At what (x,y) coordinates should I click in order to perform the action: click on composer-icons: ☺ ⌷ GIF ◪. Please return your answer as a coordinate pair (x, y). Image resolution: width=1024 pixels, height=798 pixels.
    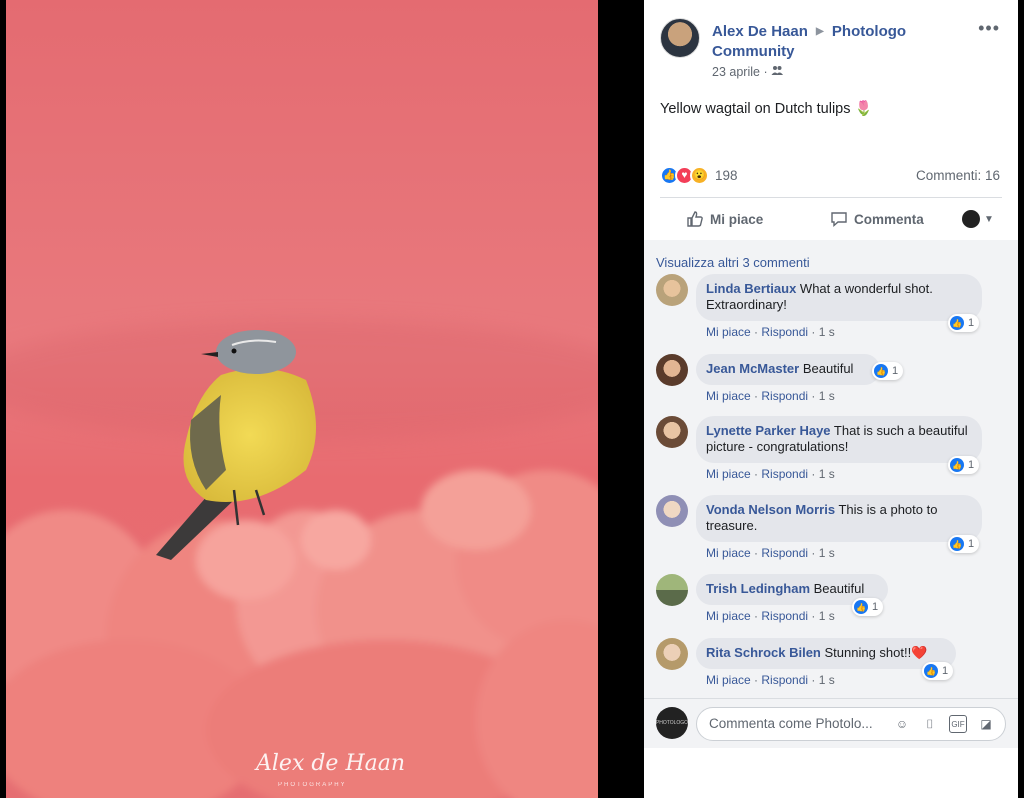
    Looking at the image, I should click on (944, 724).